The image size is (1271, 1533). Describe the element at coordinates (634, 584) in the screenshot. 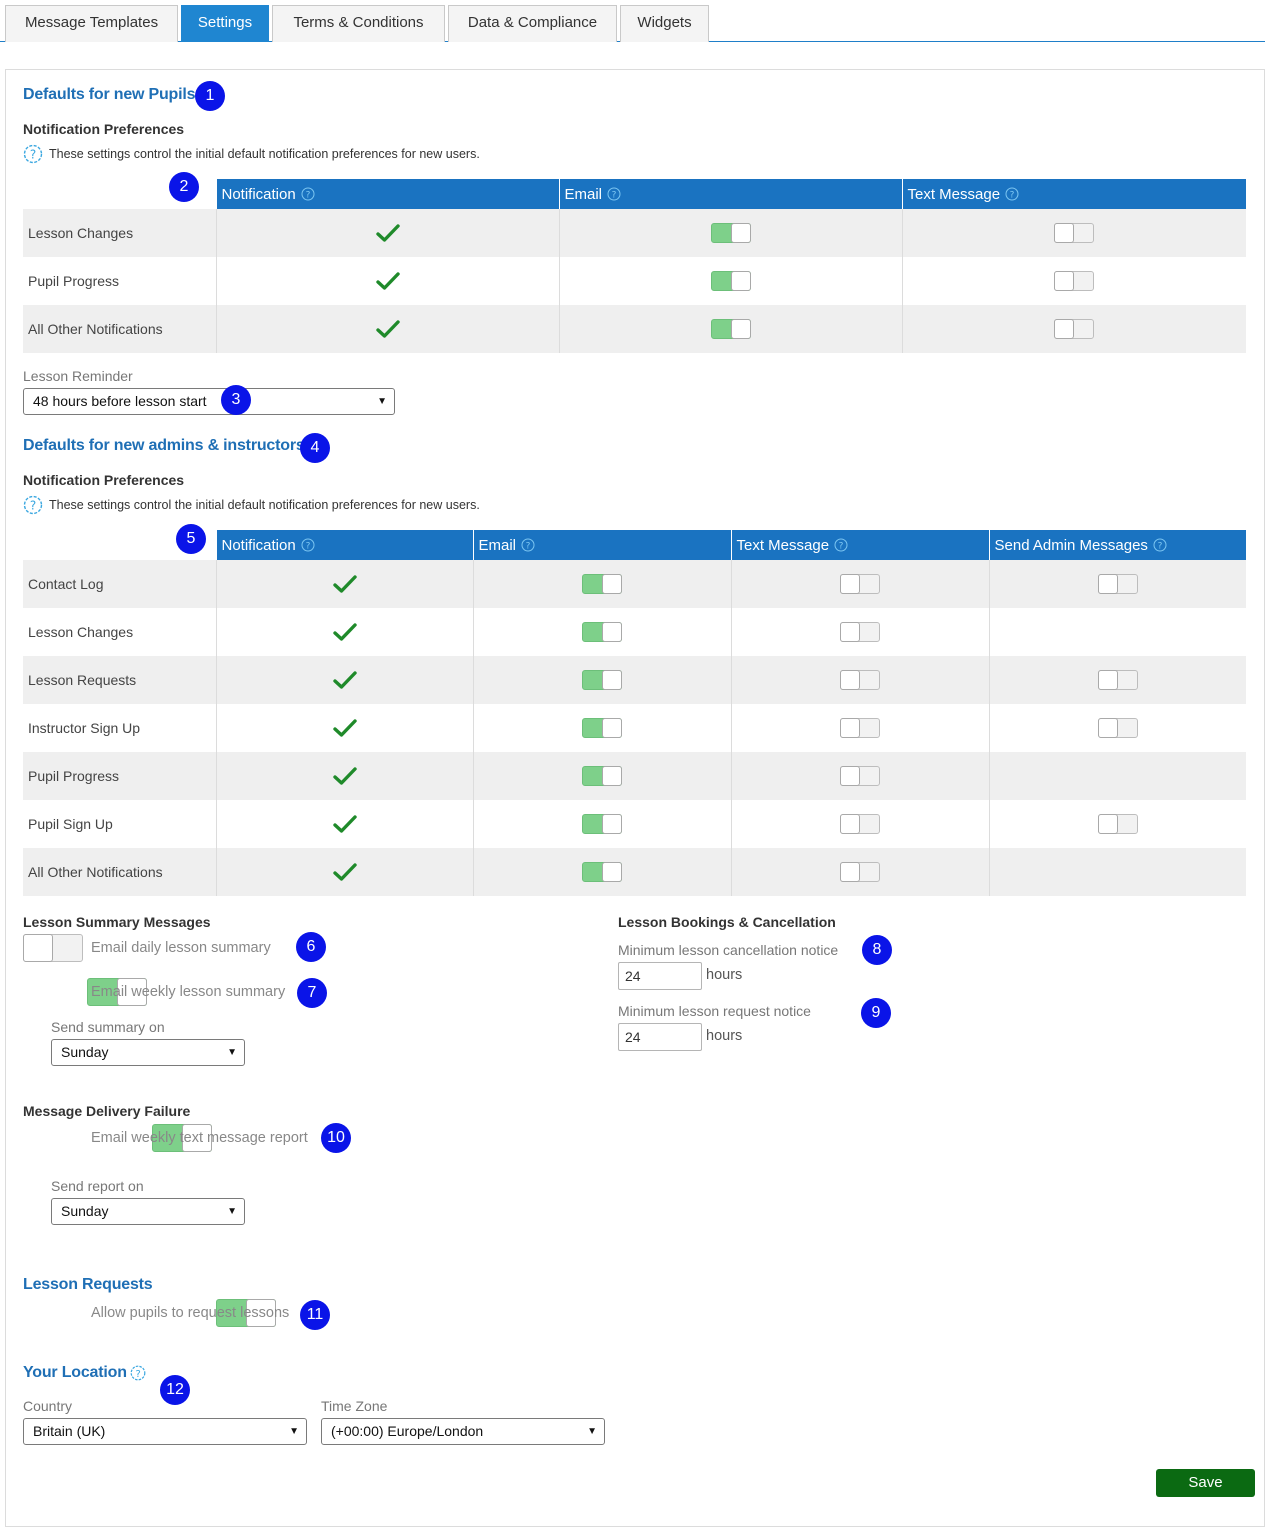

I see `table-row: Contact Log` at that location.